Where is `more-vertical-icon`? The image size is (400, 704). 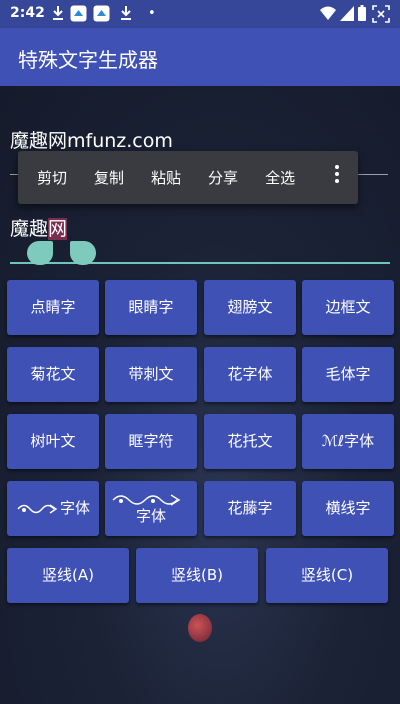 more-vertical-icon is located at coordinates (337, 175).